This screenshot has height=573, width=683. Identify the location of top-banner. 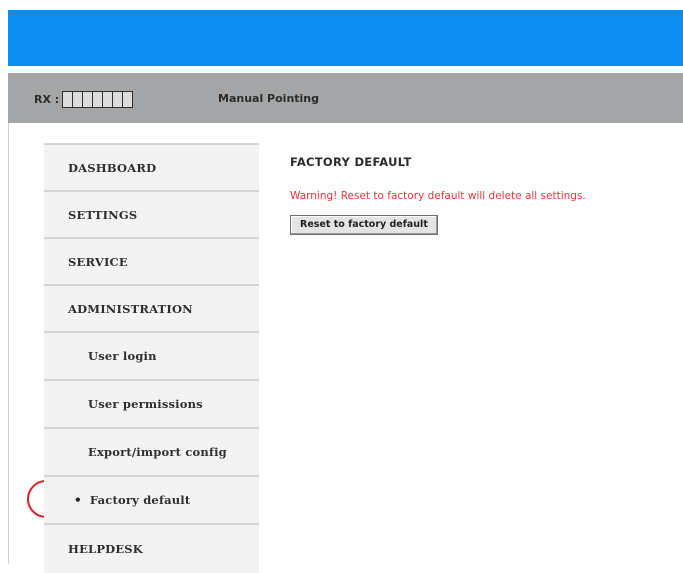
(345, 38).